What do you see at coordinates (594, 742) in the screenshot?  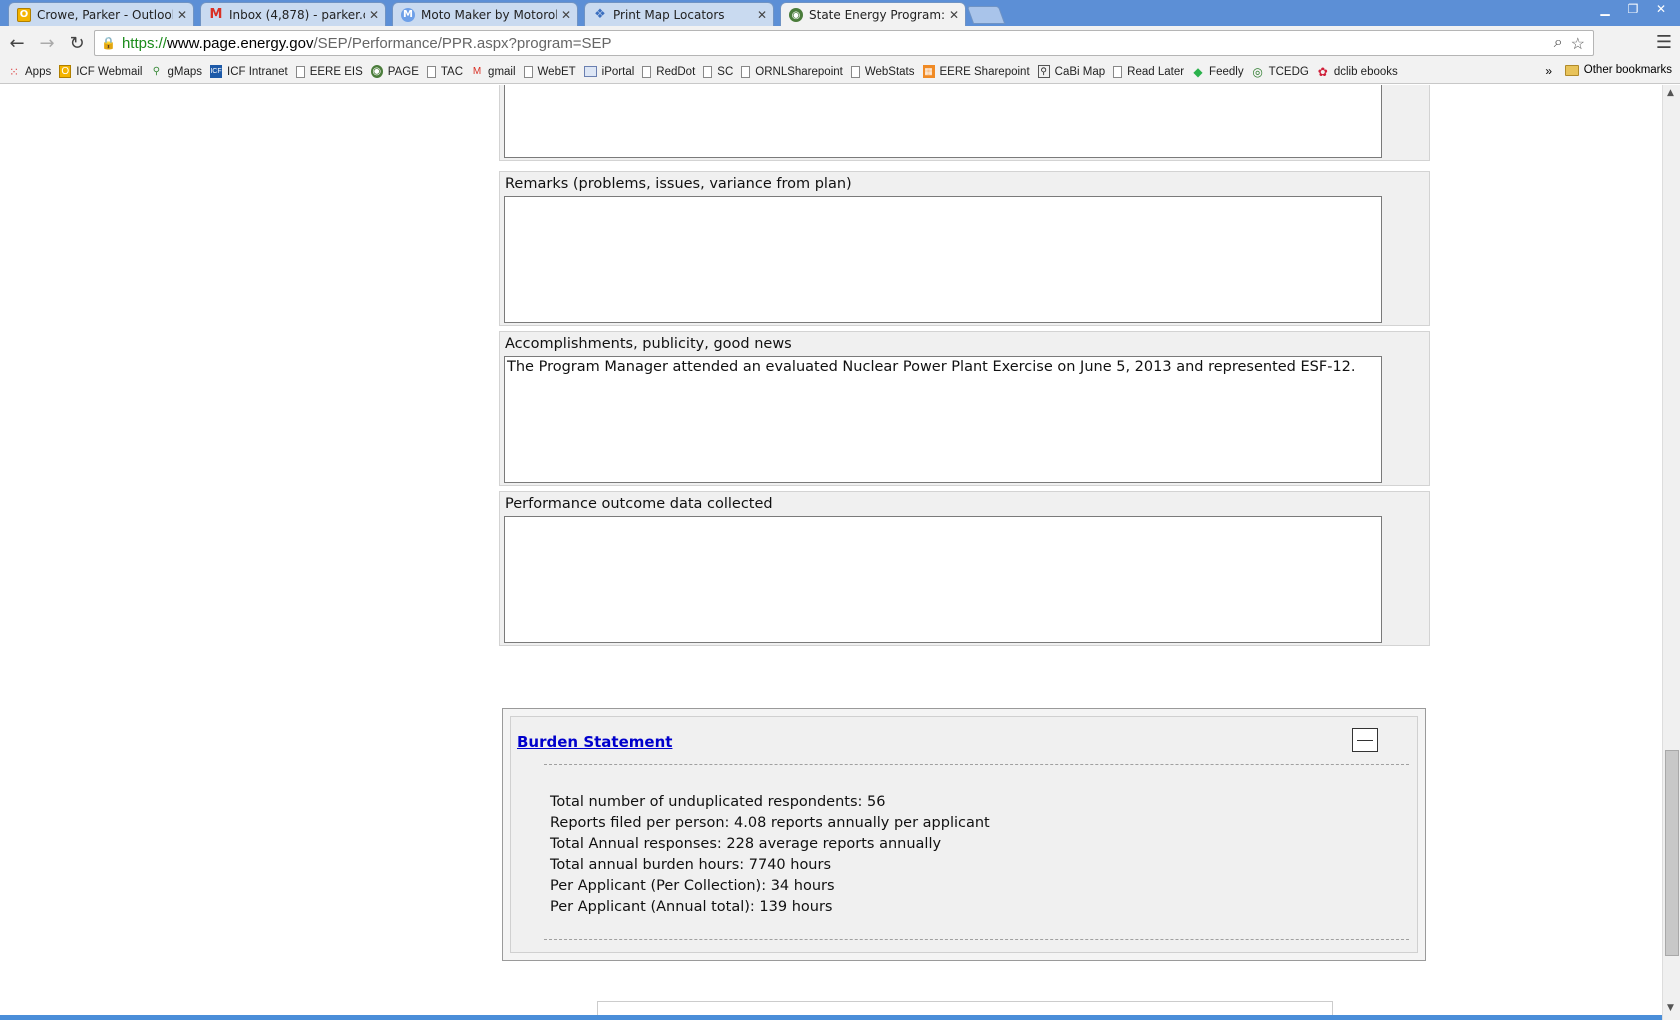 I see `burden-statement-link: Burden Statement` at bounding box center [594, 742].